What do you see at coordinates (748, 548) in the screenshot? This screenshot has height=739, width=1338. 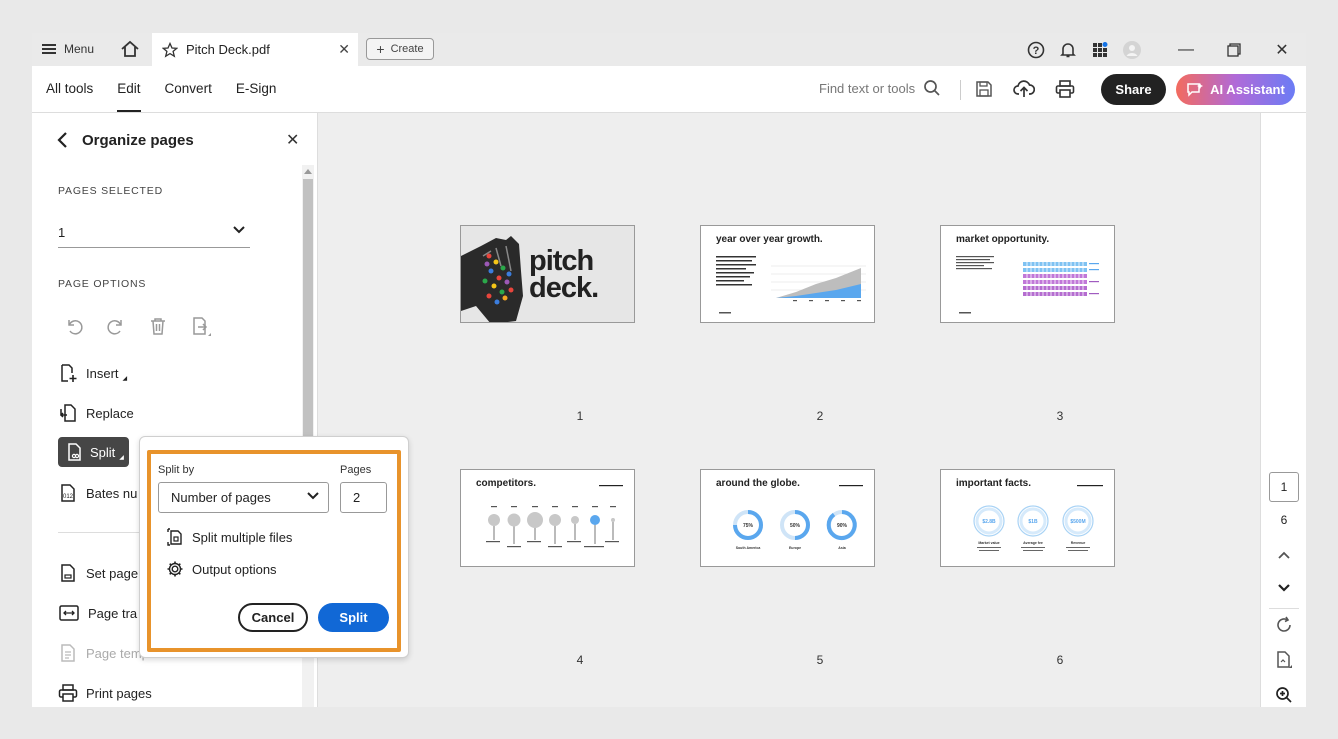 I see `slide-5-label-1: South America` at bounding box center [748, 548].